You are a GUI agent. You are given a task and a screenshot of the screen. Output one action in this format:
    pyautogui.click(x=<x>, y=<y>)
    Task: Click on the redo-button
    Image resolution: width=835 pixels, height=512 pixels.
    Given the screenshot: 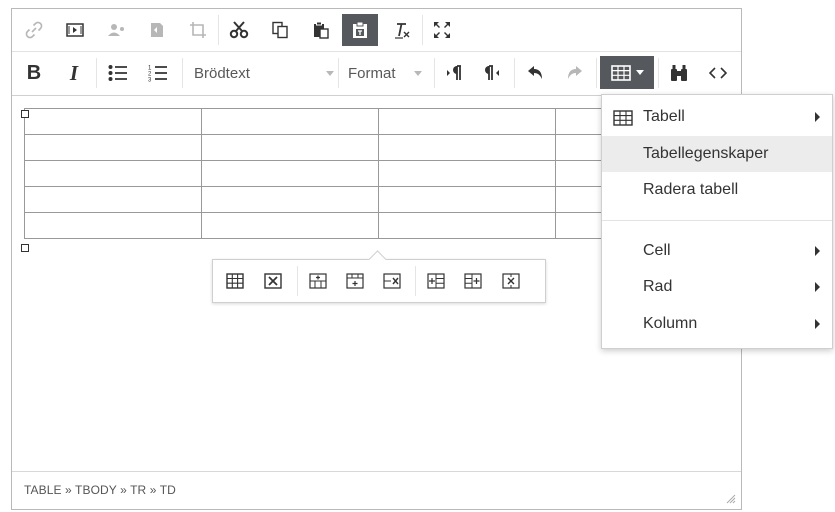 What is the action you would take?
    pyautogui.click(x=574, y=73)
    